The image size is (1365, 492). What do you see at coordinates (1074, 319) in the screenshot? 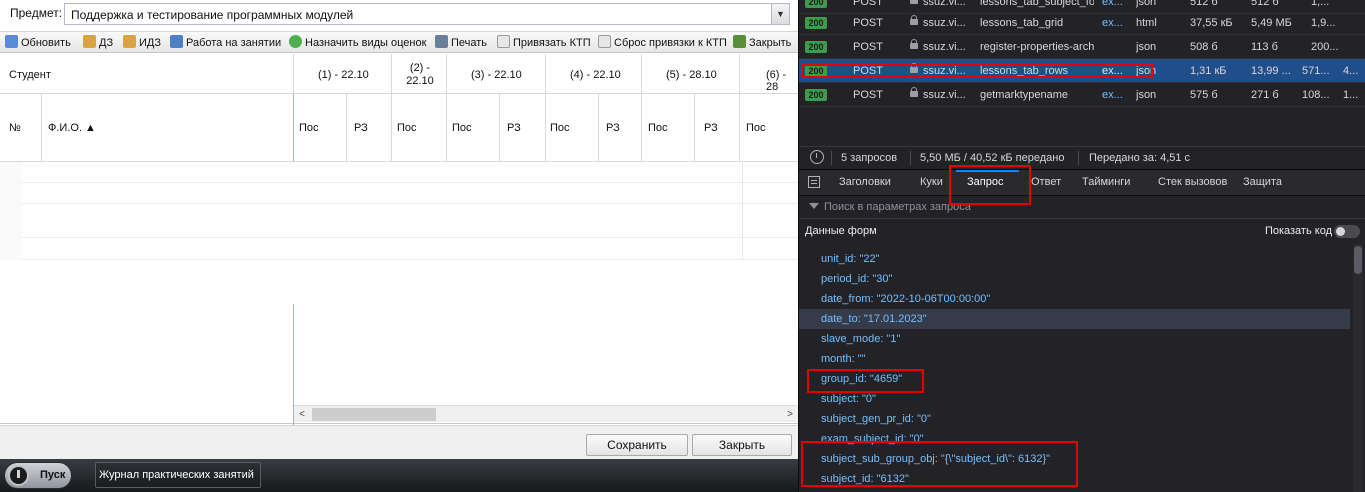
I see `param-row-highlighted: date_to: "17.01.2023"` at bounding box center [1074, 319].